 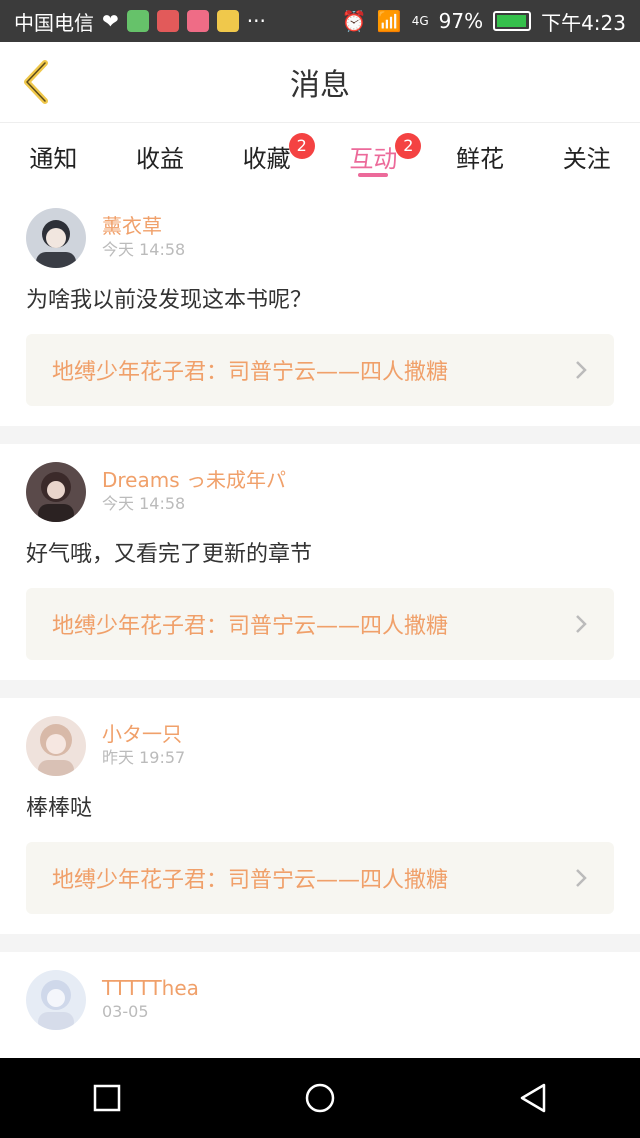 What do you see at coordinates (320, 21) in the screenshot?
I see `status-bar: 中国电信 ❤ ··· ⏰ 📶 4G 97% 下午4:23` at bounding box center [320, 21].